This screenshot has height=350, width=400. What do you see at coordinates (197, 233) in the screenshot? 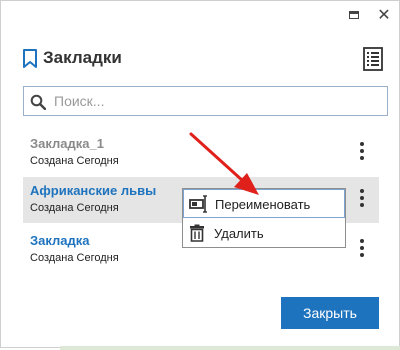
I see `trash-icon` at bounding box center [197, 233].